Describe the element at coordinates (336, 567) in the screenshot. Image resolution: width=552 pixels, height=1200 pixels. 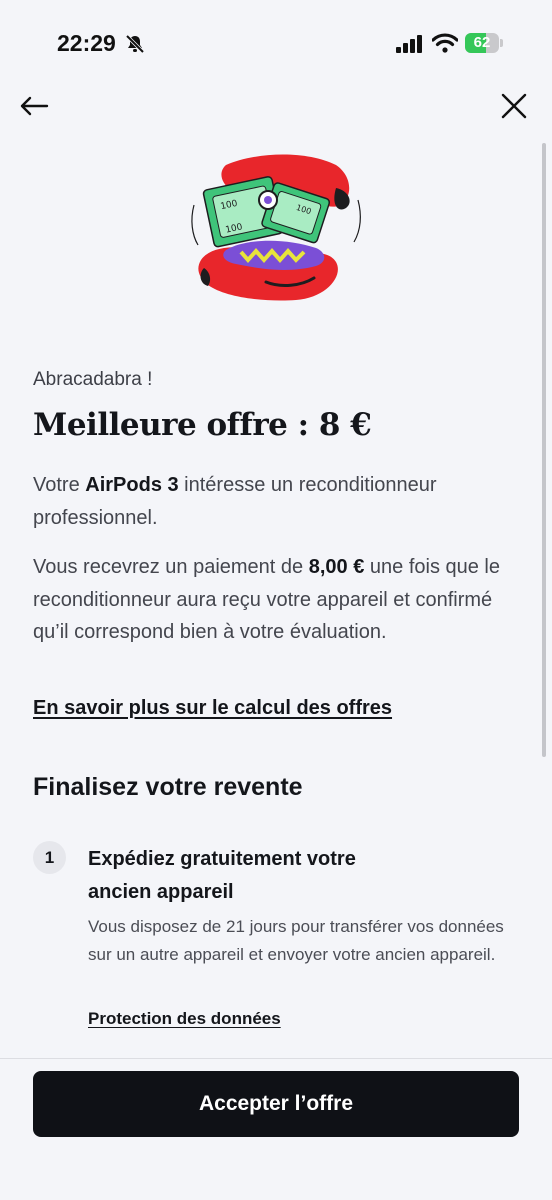
I see `payment-amount: 8,00 €` at that location.